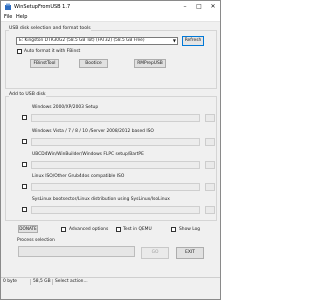 This screenshot has height=300, width=320. What do you see at coordinates (63, 229) in the screenshot?
I see `advanced-options-checkbox` at bounding box center [63, 229].